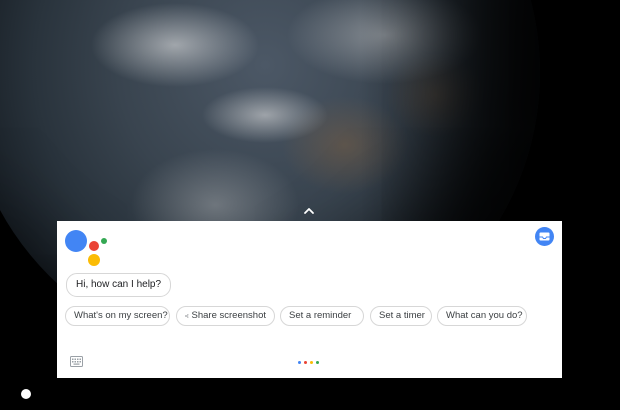 The height and width of the screenshot is (410, 620). I want to click on assistant-greeting: Hi, how can I help?, so click(119, 285).